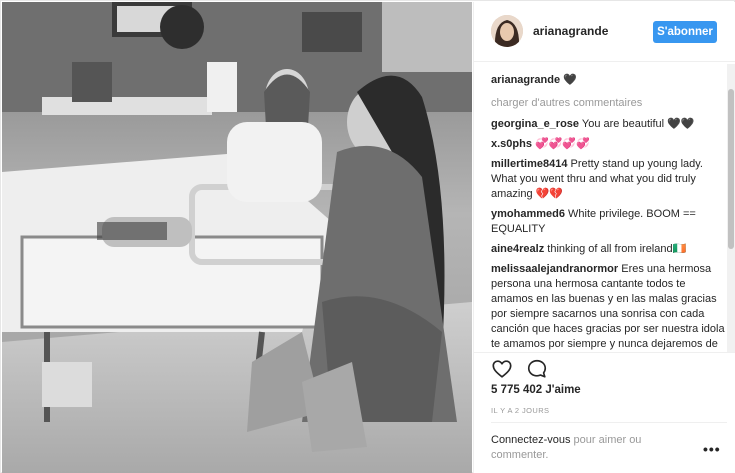  What do you see at coordinates (511, 144) in the screenshot?
I see `comment-username: x.s0phs` at bounding box center [511, 144].